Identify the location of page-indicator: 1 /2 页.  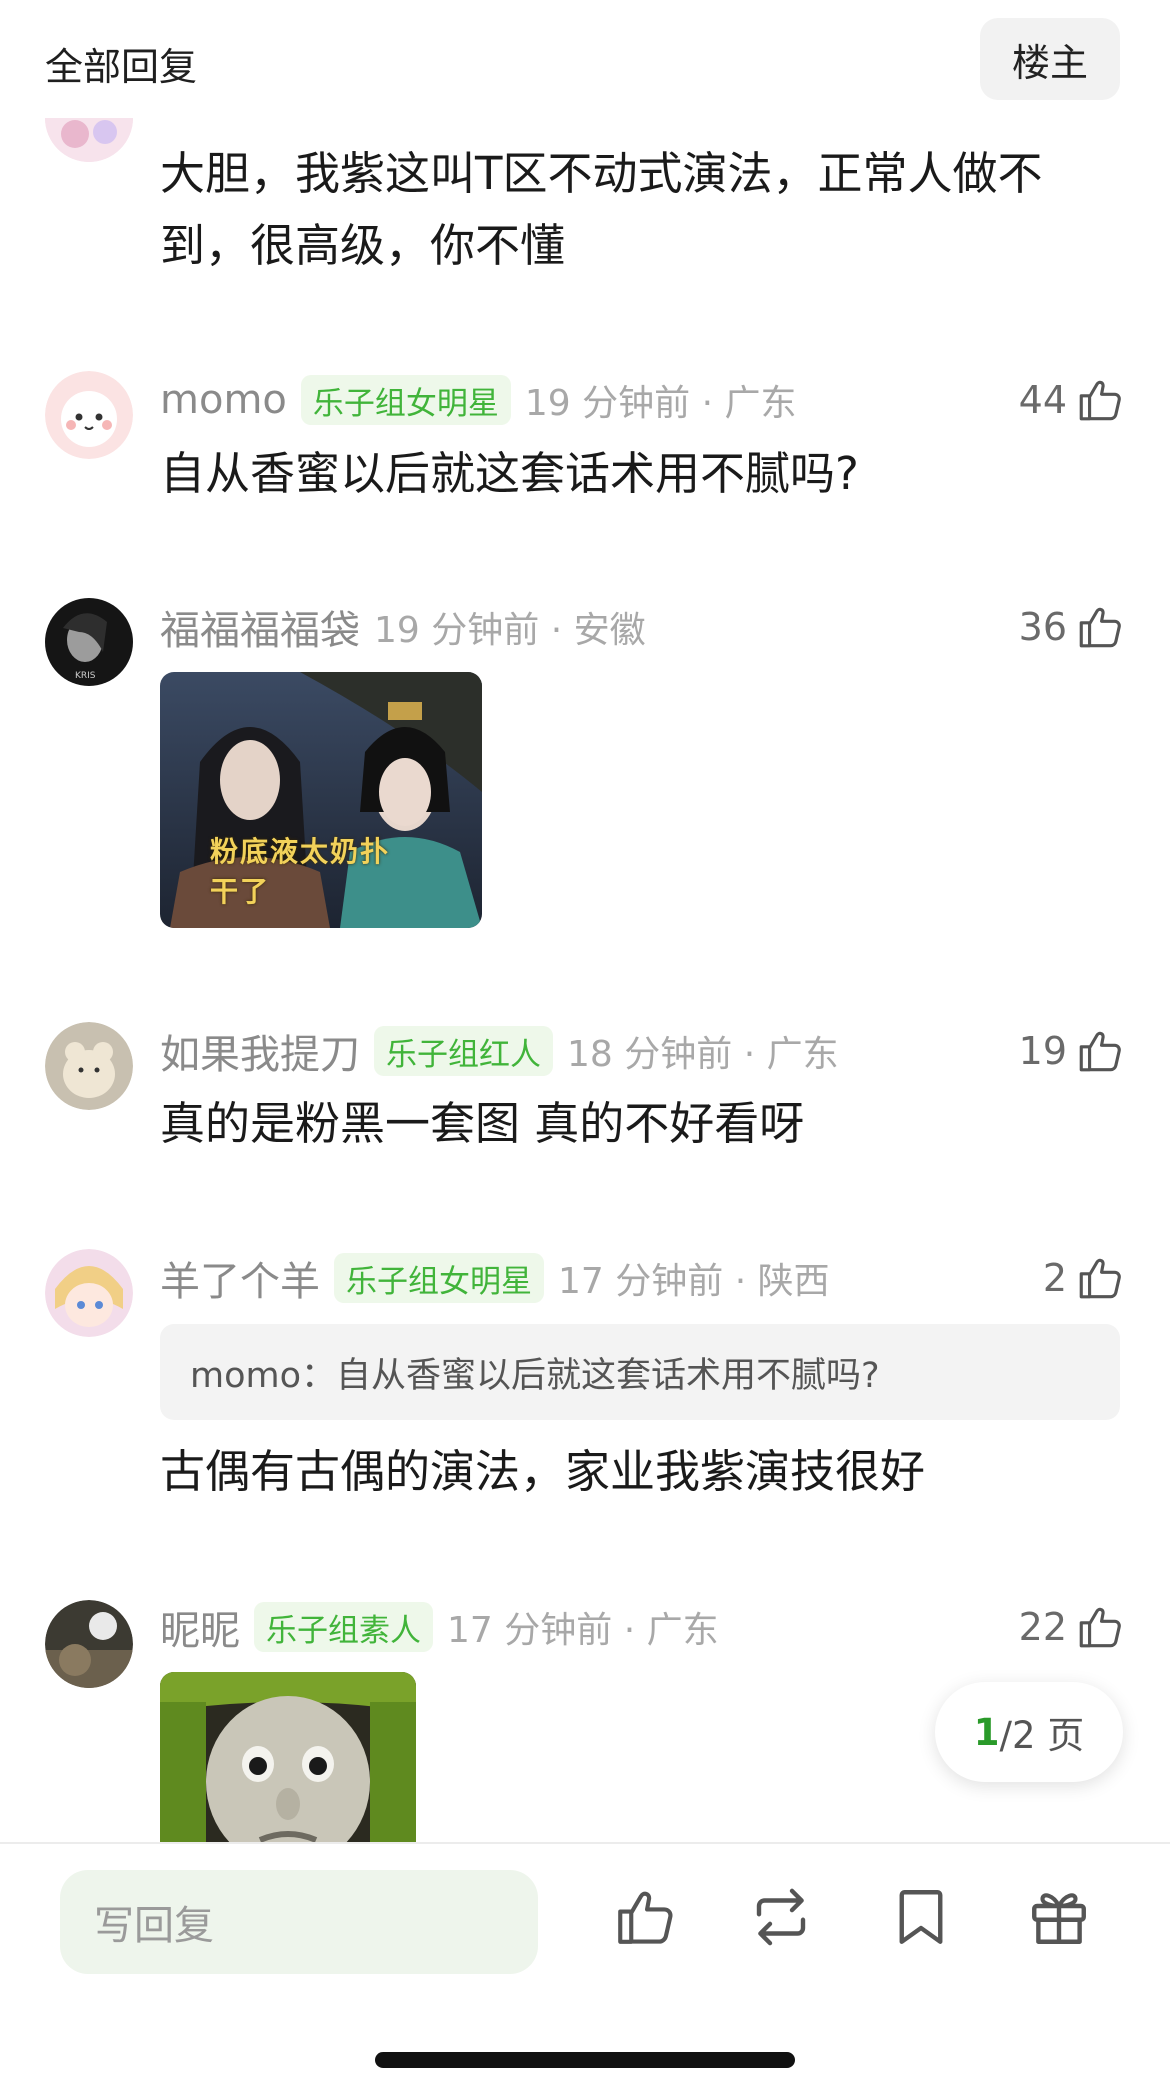
(1029, 1732).